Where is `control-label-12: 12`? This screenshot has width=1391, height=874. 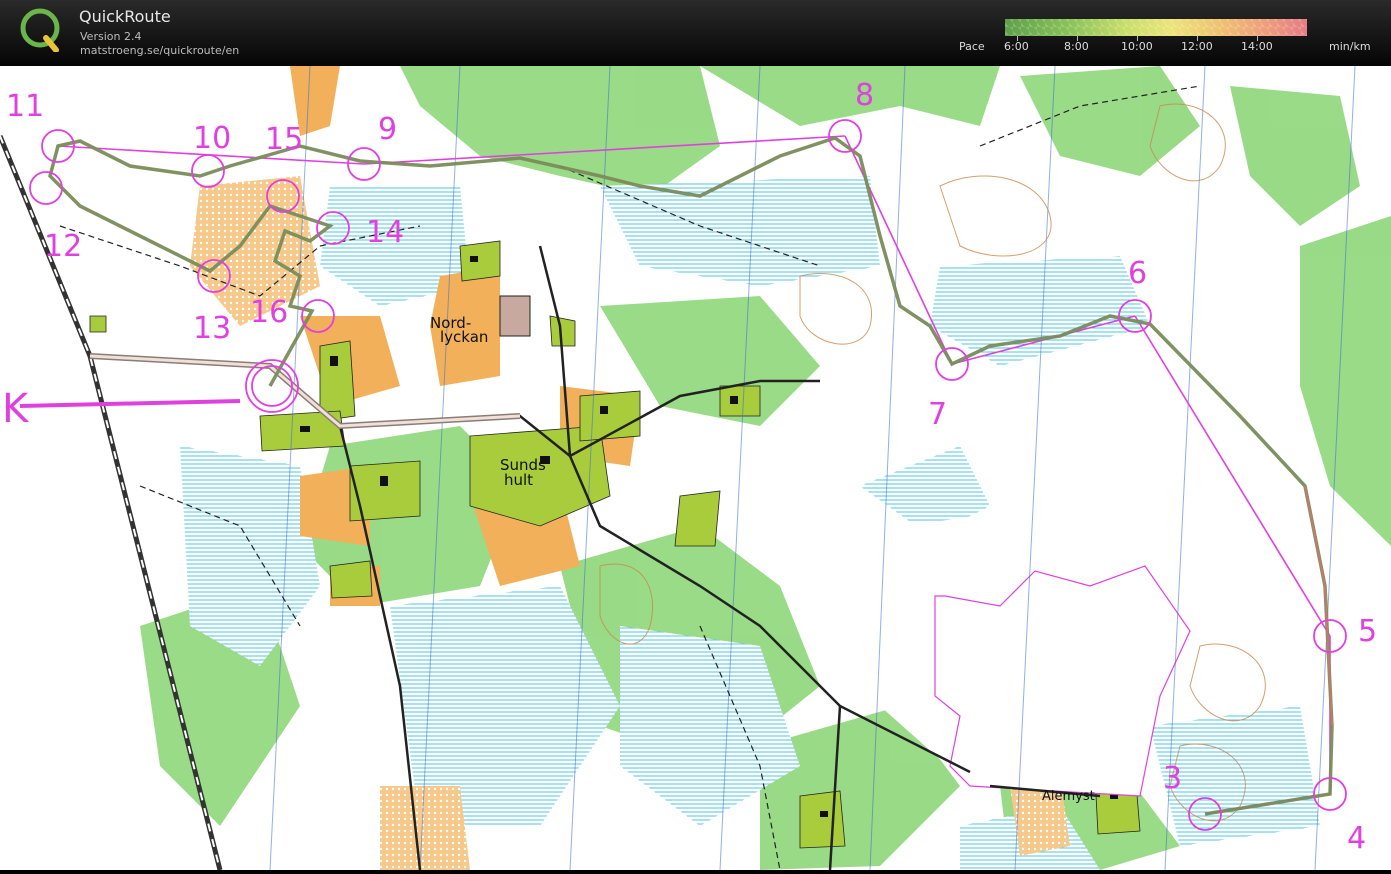
control-label-12: 12 is located at coordinates (63, 246).